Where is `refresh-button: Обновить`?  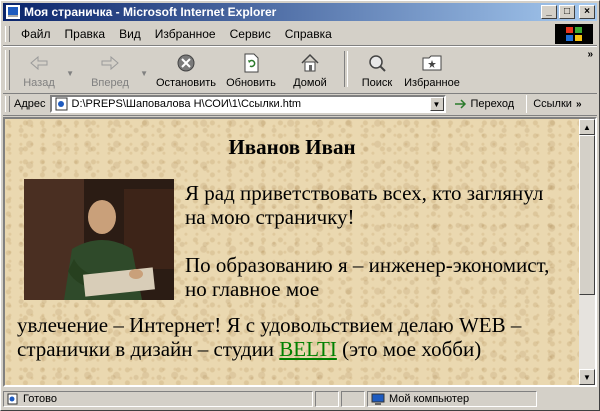 refresh-button: Обновить is located at coordinates (251, 68).